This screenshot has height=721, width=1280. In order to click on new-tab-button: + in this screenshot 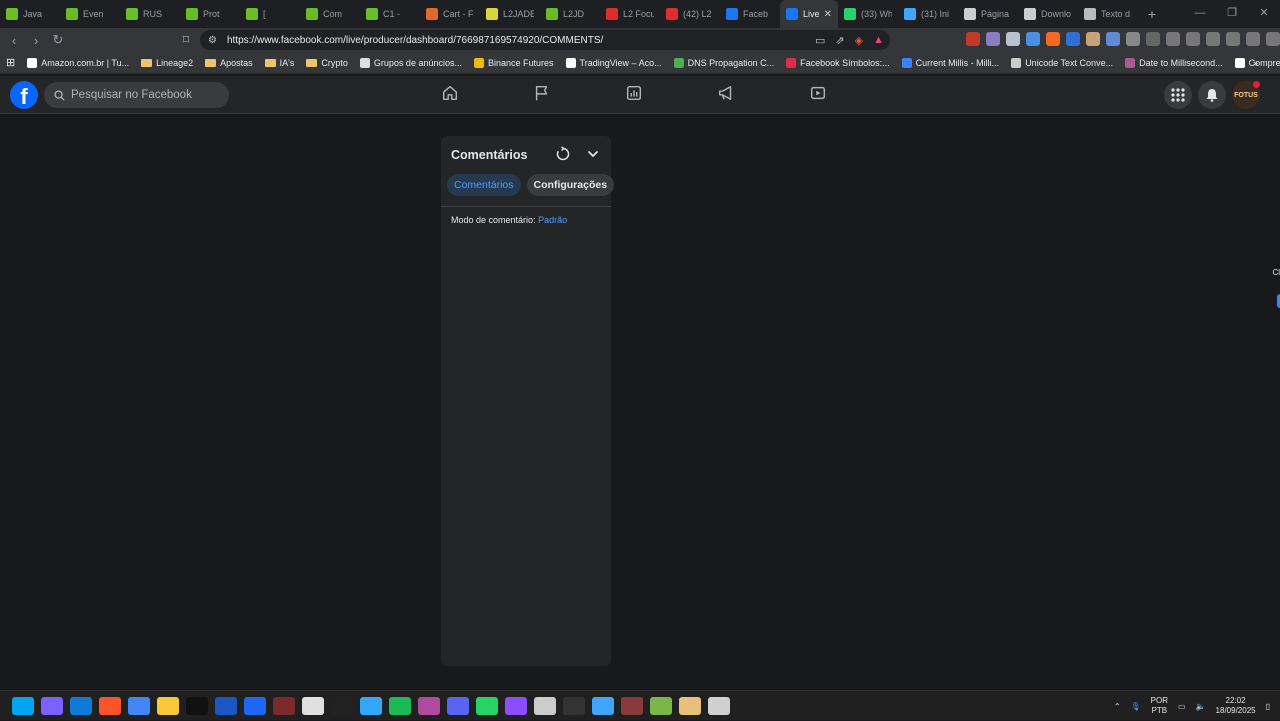, I will do `click(1152, 14)`.